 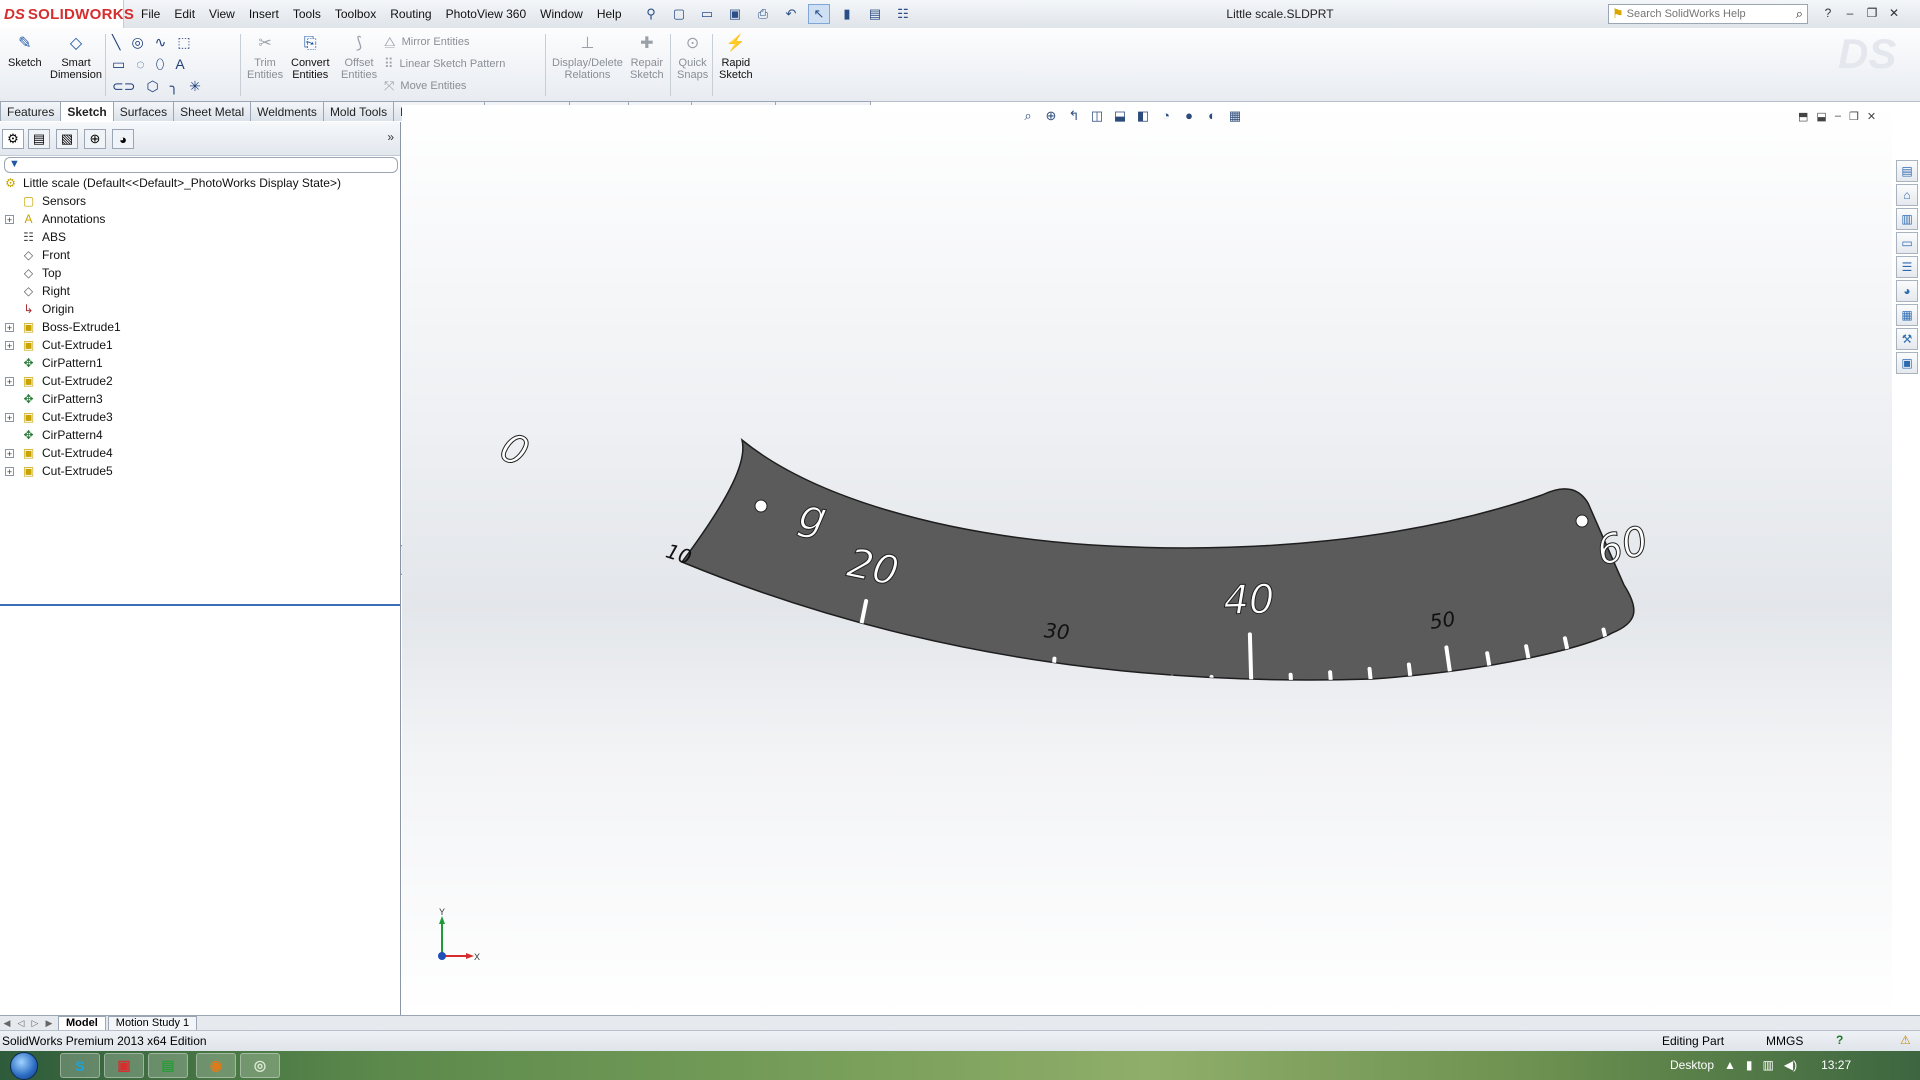 What do you see at coordinates (21, 1023) in the screenshot?
I see `prev-tab-icon: ◁` at bounding box center [21, 1023].